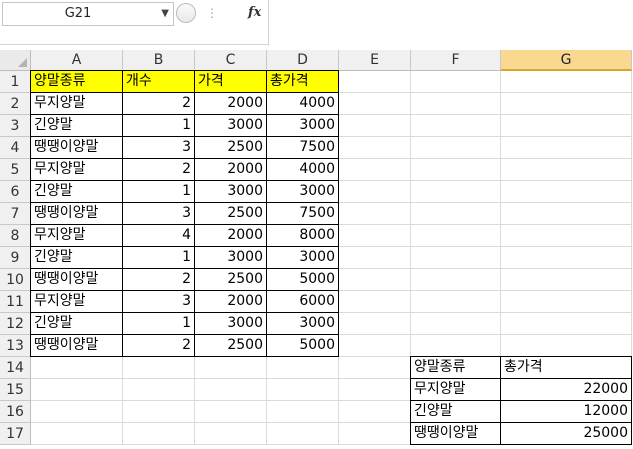  What do you see at coordinates (566, 104) in the screenshot?
I see `cell-g2` at bounding box center [566, 104].